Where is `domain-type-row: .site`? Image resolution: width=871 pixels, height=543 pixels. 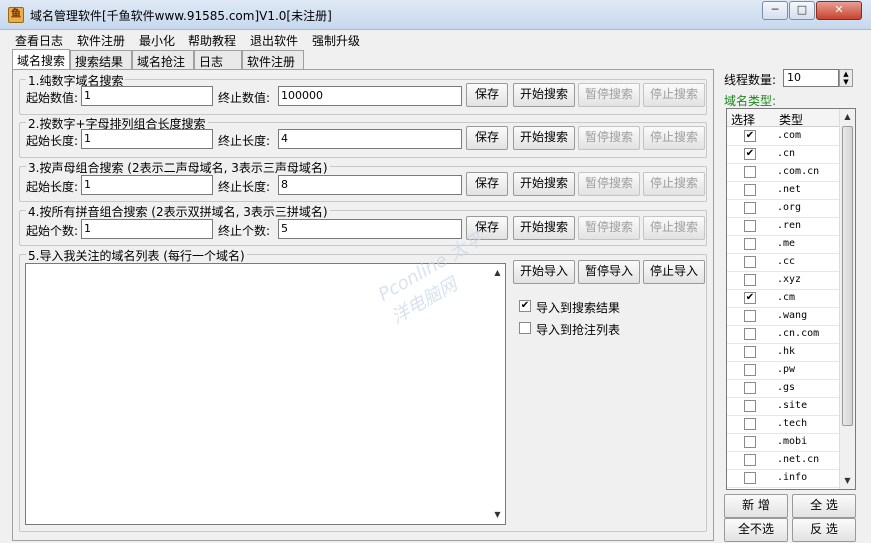 domain-type-row: .site is located at coordinates (783, 407).